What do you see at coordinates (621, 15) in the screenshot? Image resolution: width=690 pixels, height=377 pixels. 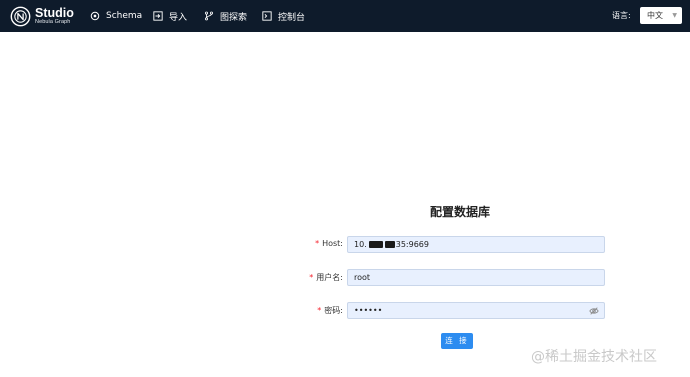 I see `language-label: 语言:` at bounding box center [621, 15].